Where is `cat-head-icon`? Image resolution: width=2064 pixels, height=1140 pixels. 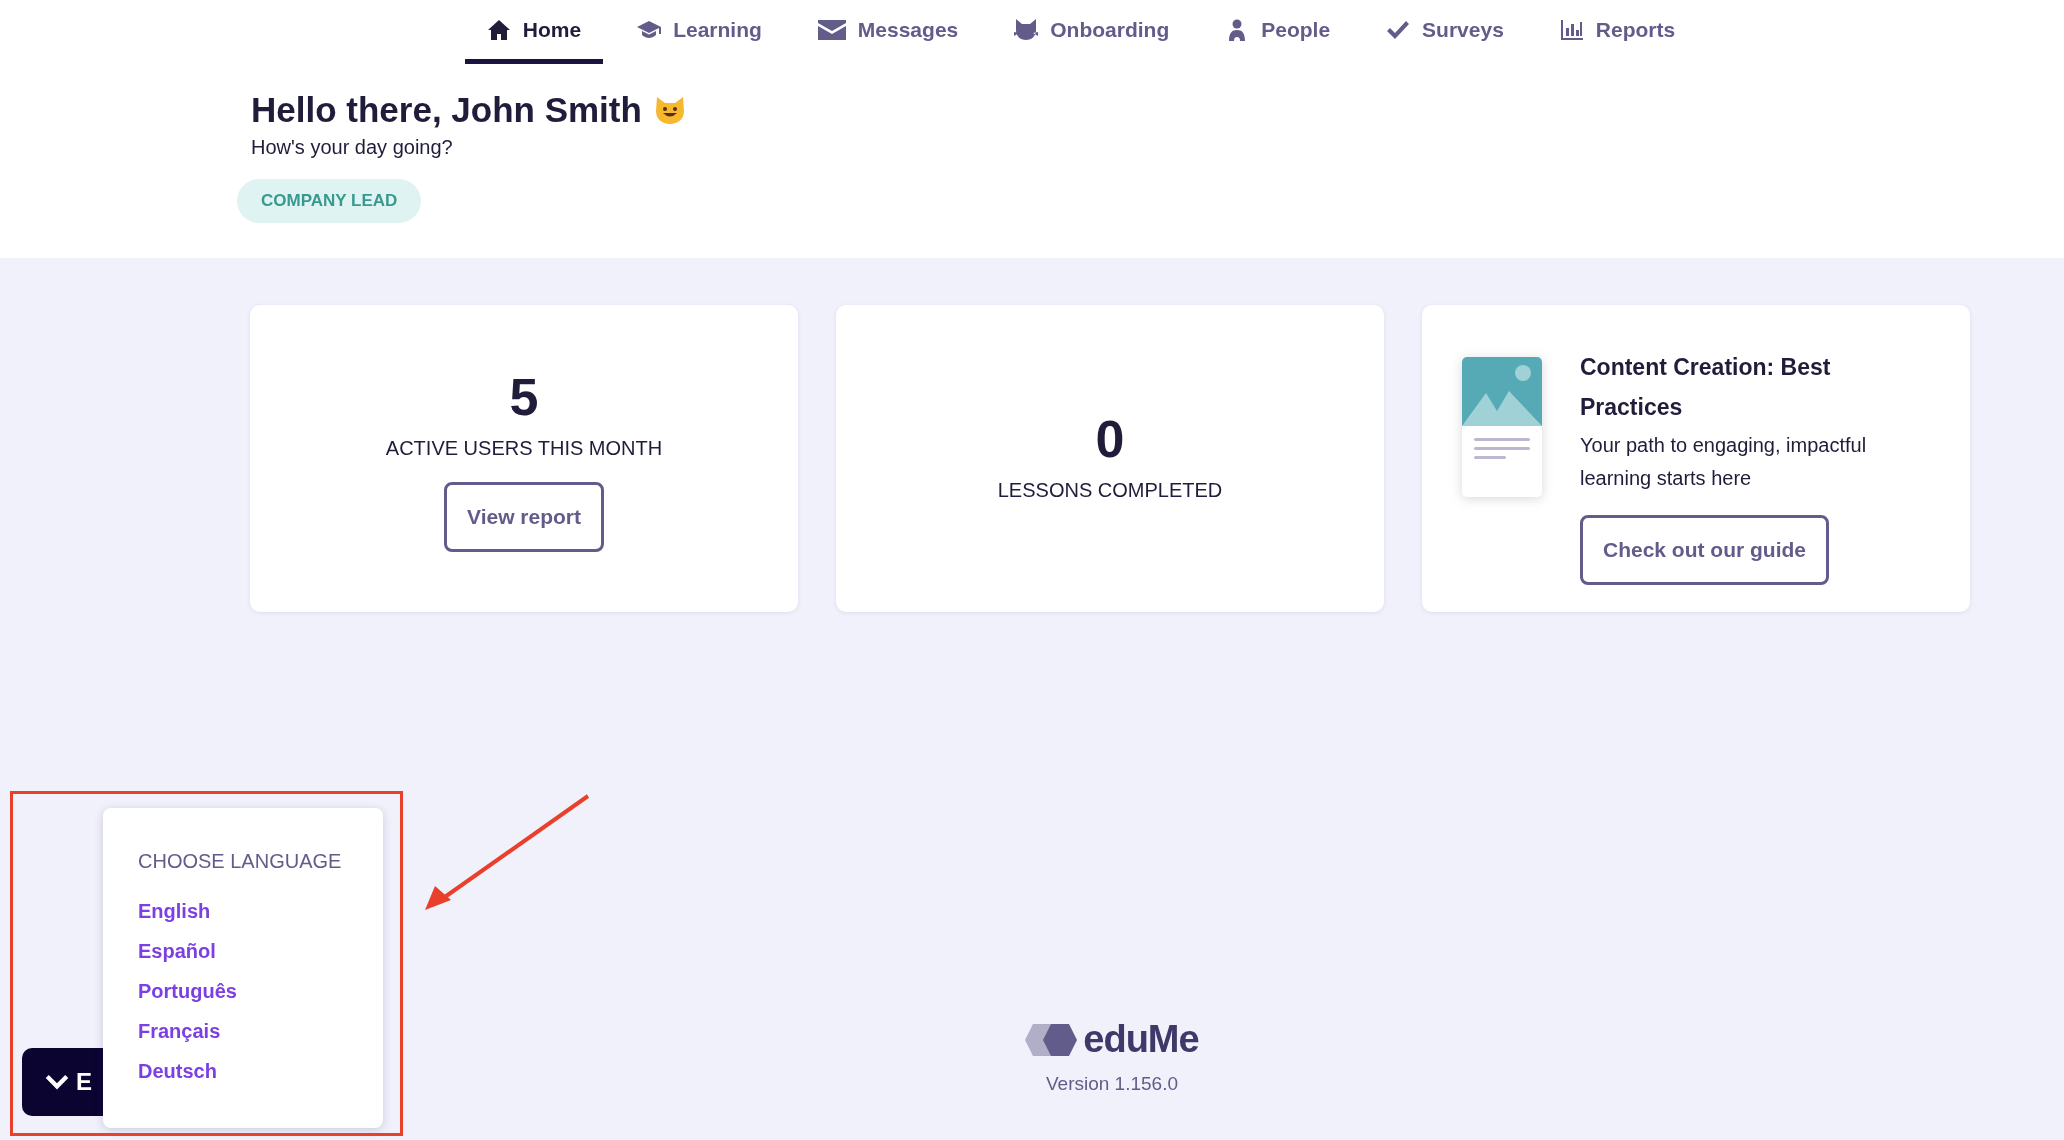 cat-head-icon is located at coordinates (1026, 29).